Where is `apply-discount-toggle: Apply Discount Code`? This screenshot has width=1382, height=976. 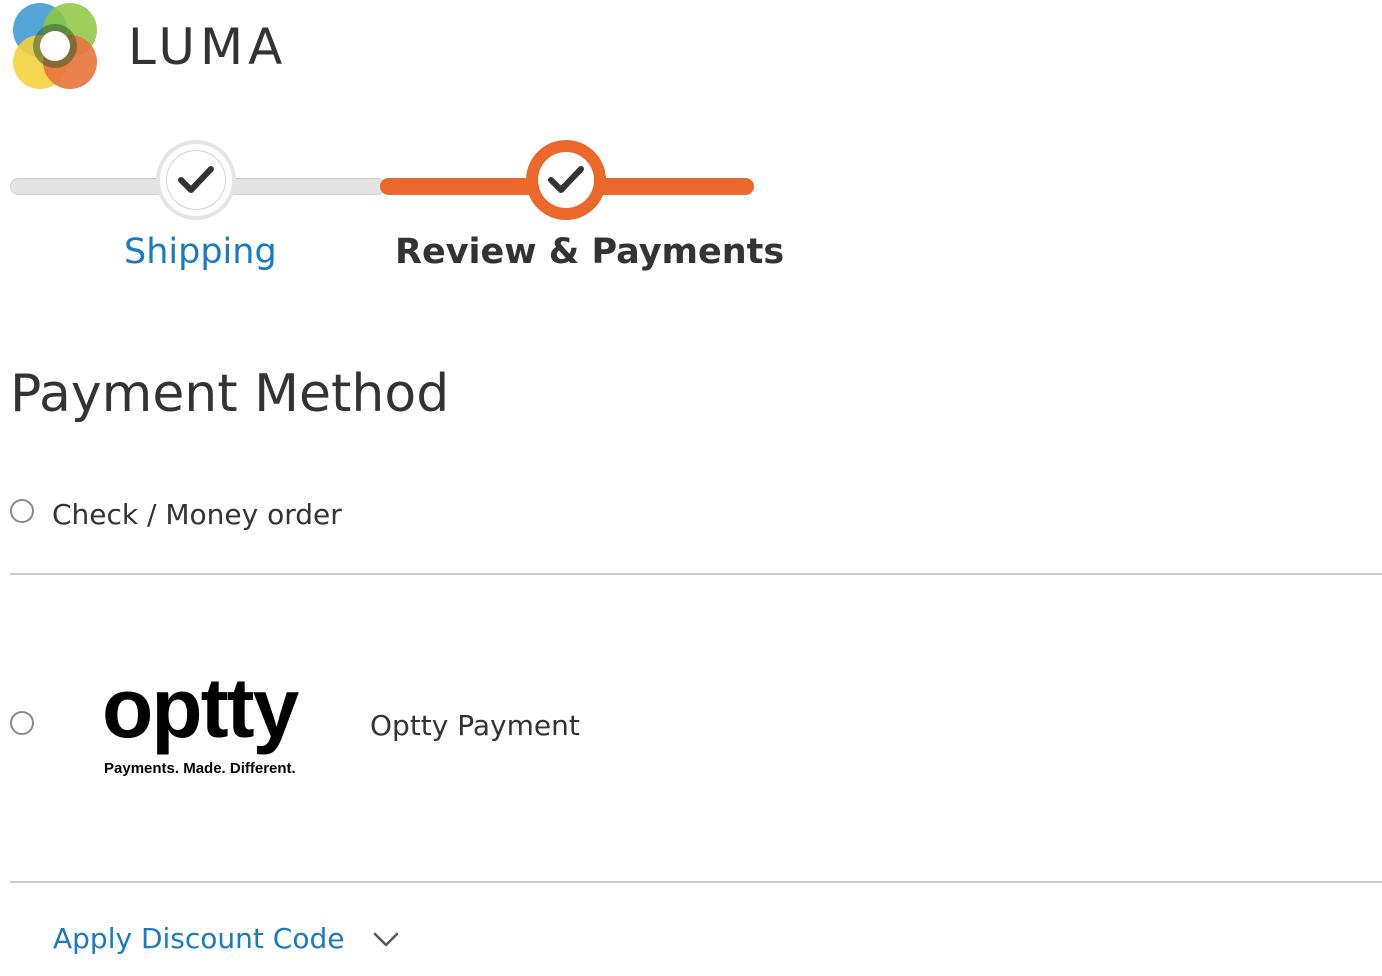
apply-discount-toggle: Apply Discount Code is located at coordinates (226, 938).